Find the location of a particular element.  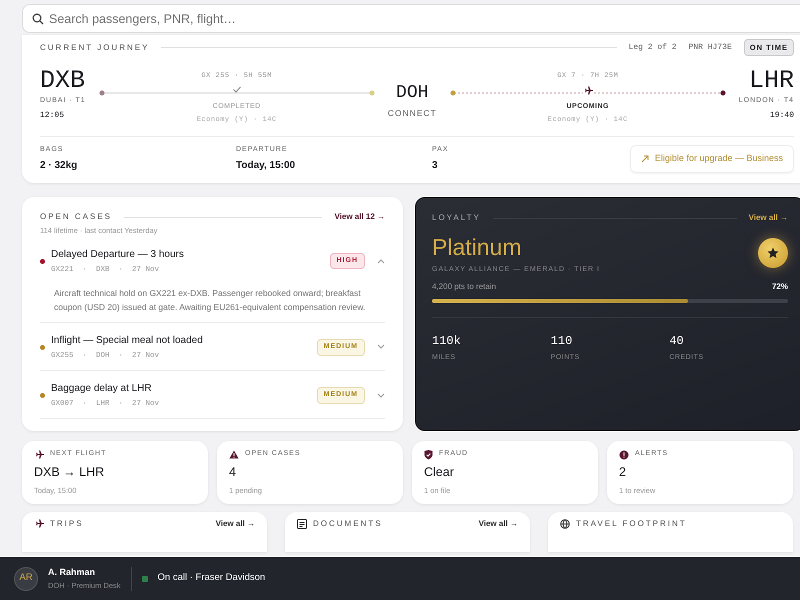

section-title: CURRENT JOURNEY is located at coordinates (95, 48).